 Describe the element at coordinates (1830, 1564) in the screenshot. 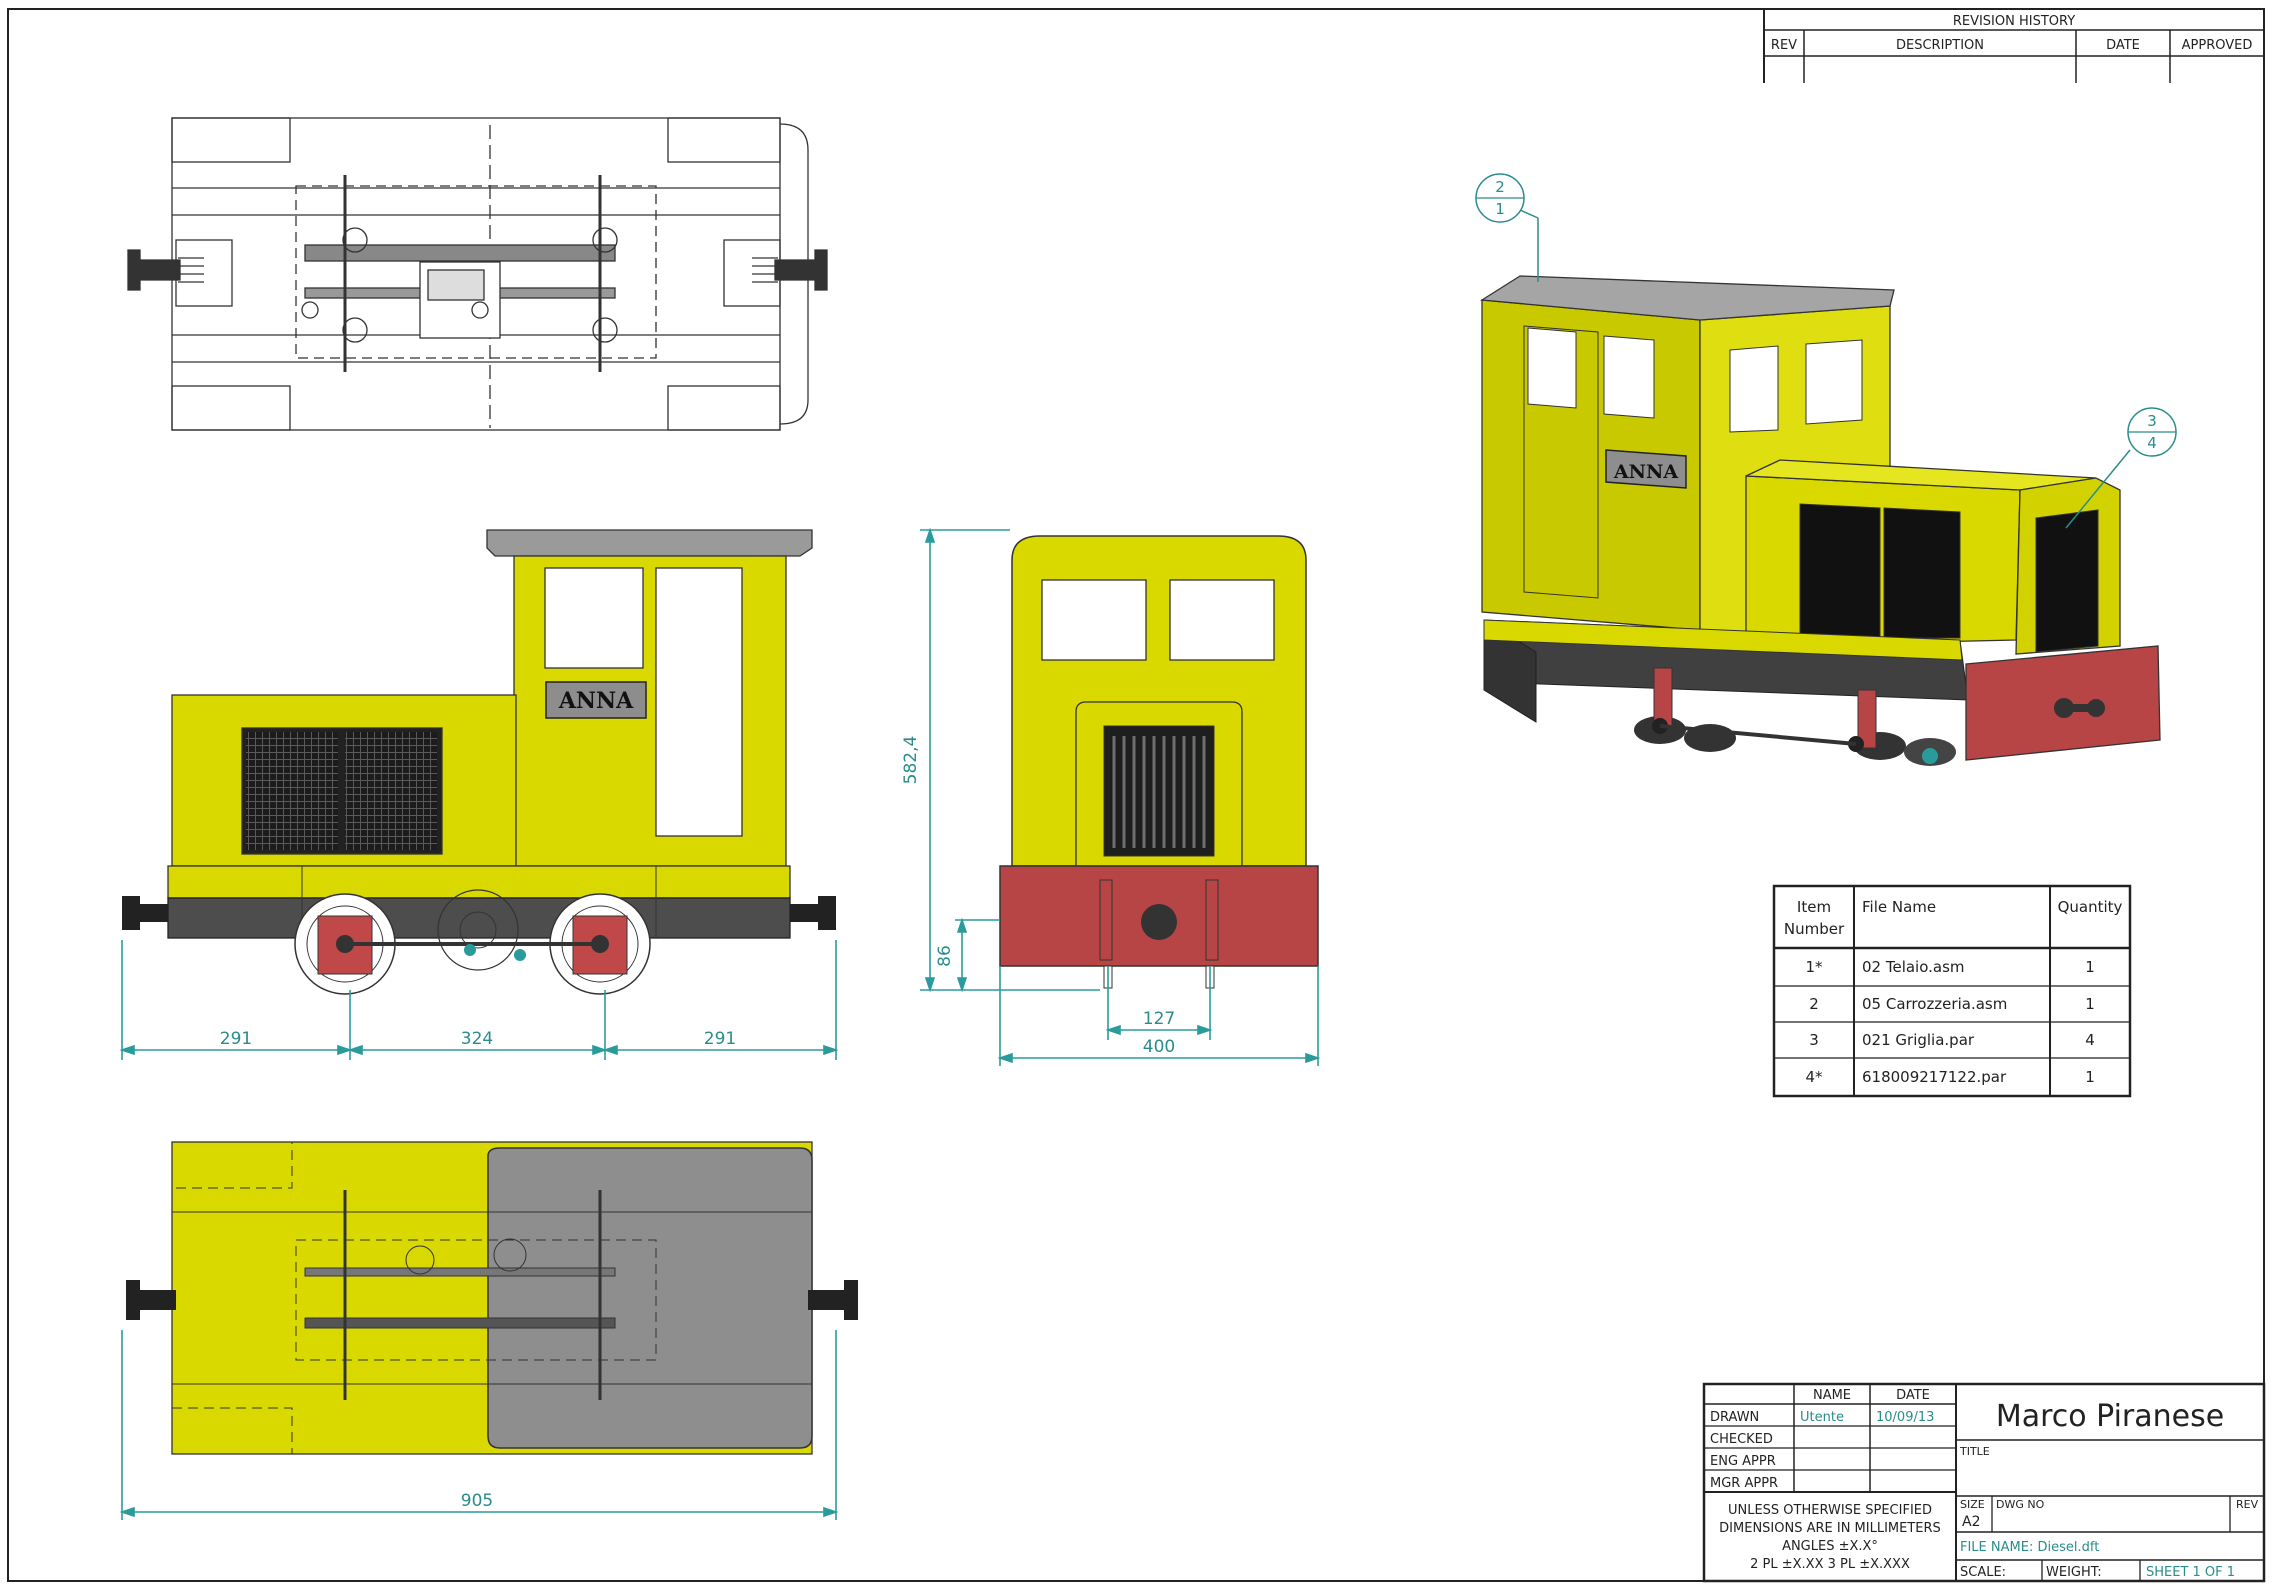

I see `tb-tolerance-4: 2 PL ±X.XX 3 PL ±X.XXX` at that location.